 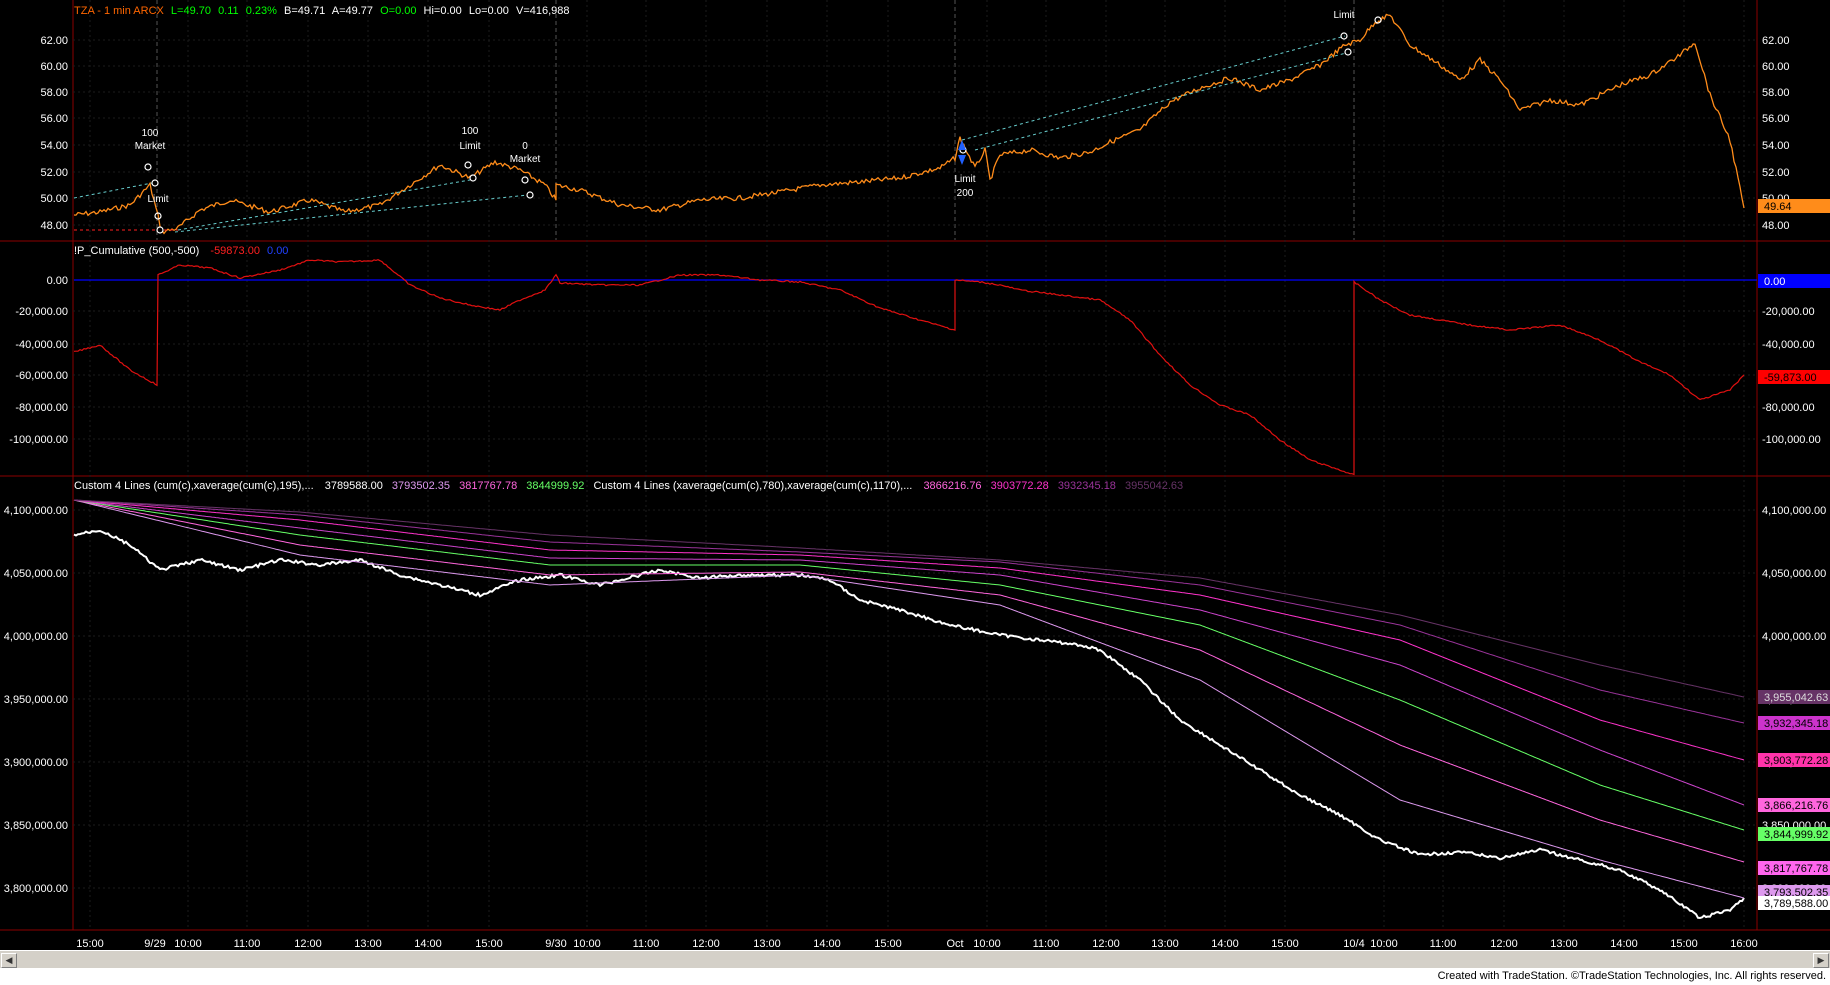 I want to click on last-price-tag-text: 49.64, so click(x=1778, y=207).